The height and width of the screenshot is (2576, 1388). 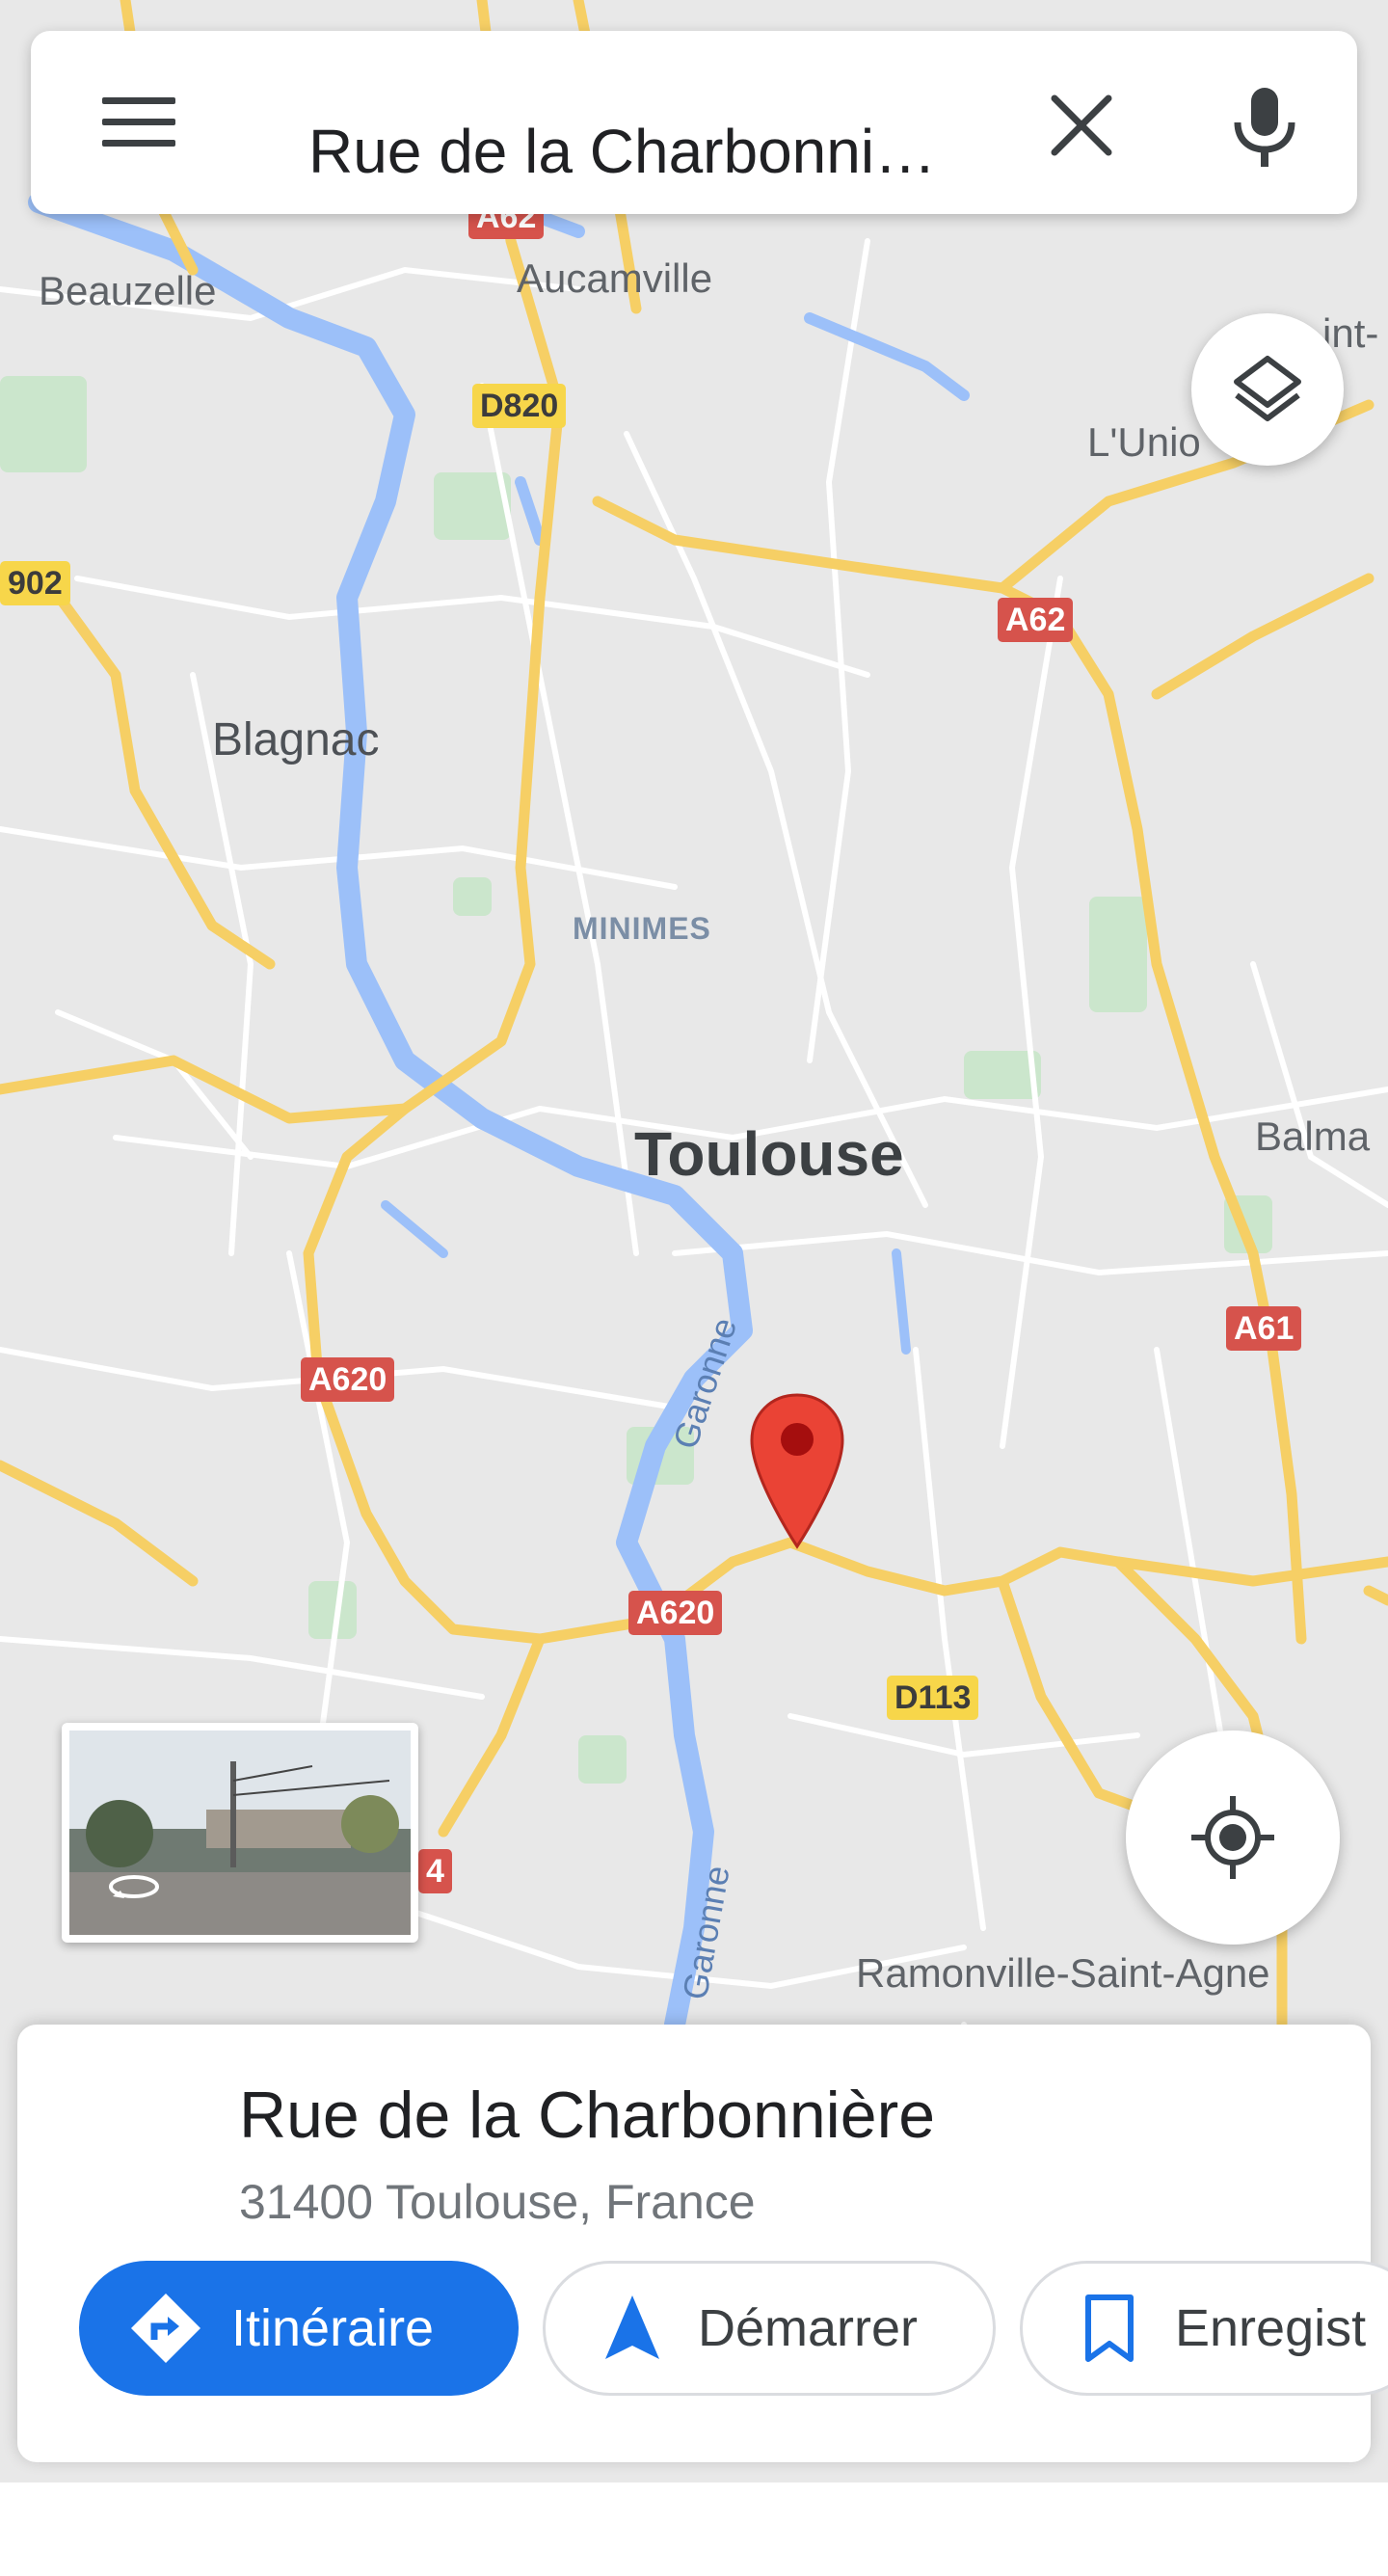 I want to click on save-button: Enregist, so click(x=1204, y=2328).